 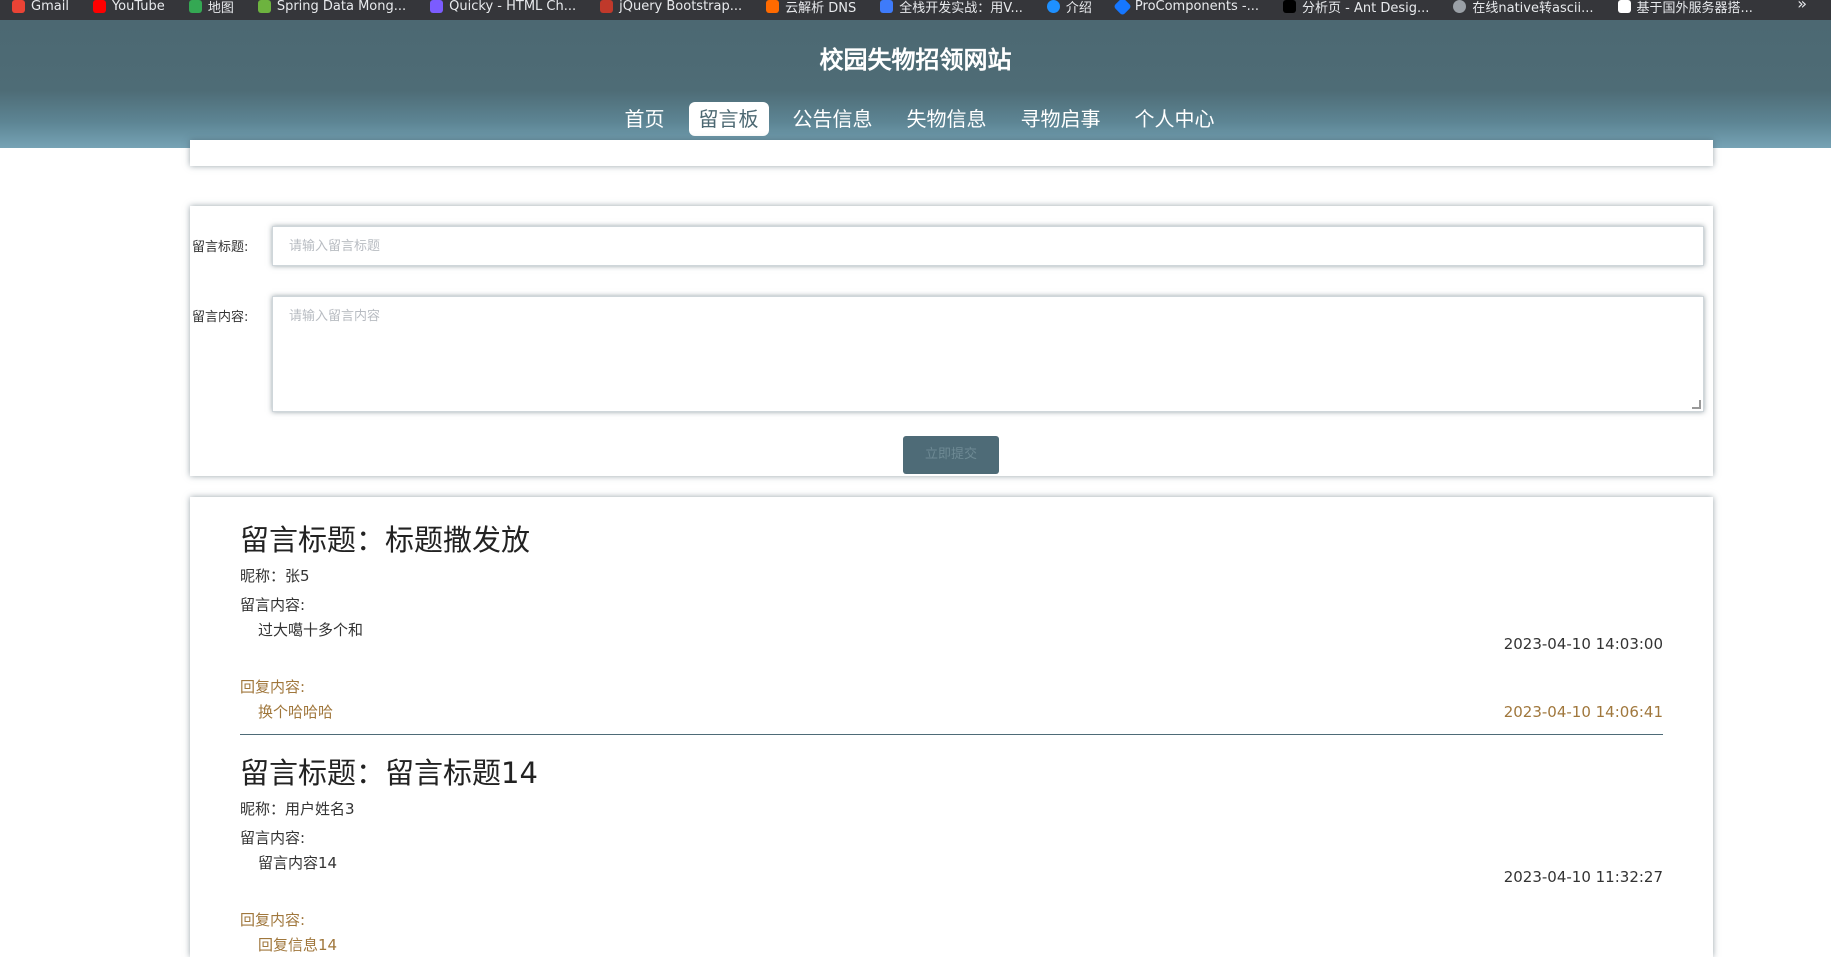 I want to click on message-title: 留言标题：留言标题14, so click(x=389, y=773).